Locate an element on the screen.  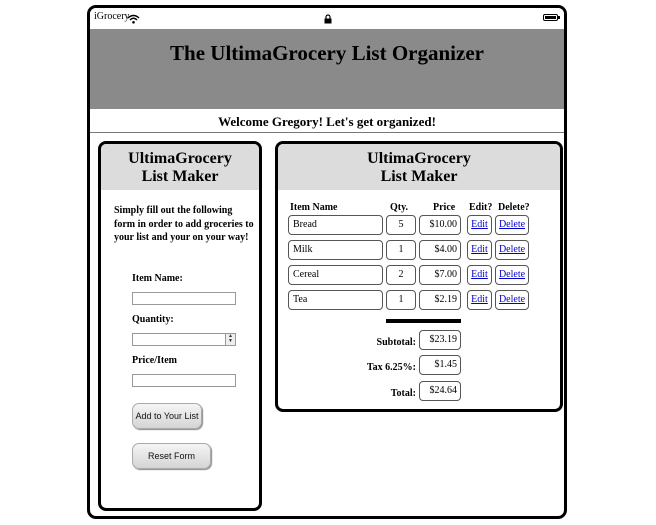
item-price-cell: $4.00 is located at coordinates (440, 250).